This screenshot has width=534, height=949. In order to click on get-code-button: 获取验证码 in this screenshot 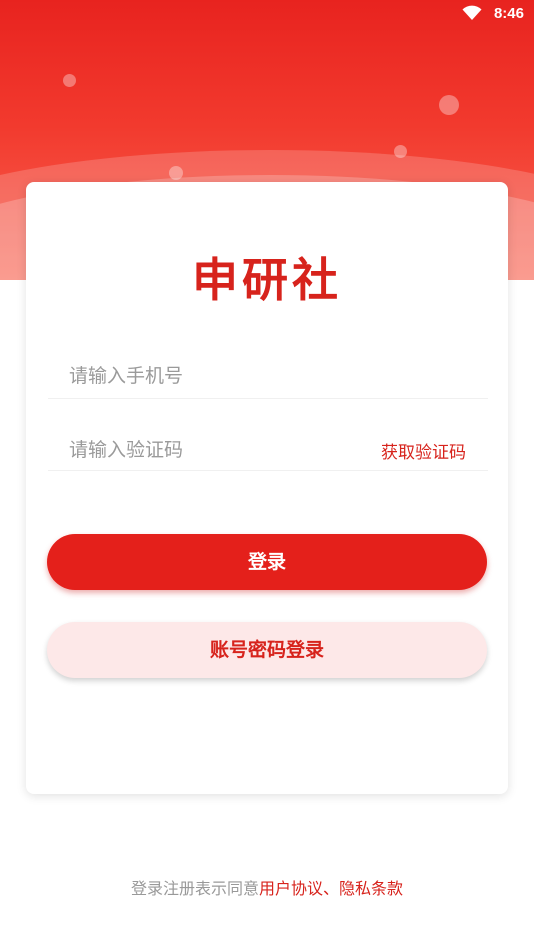, I will do `click(423, 450)`.